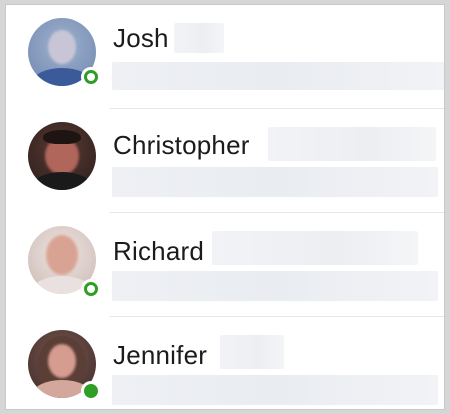  I want to click on contact-name: Richard, so click(158, 251).